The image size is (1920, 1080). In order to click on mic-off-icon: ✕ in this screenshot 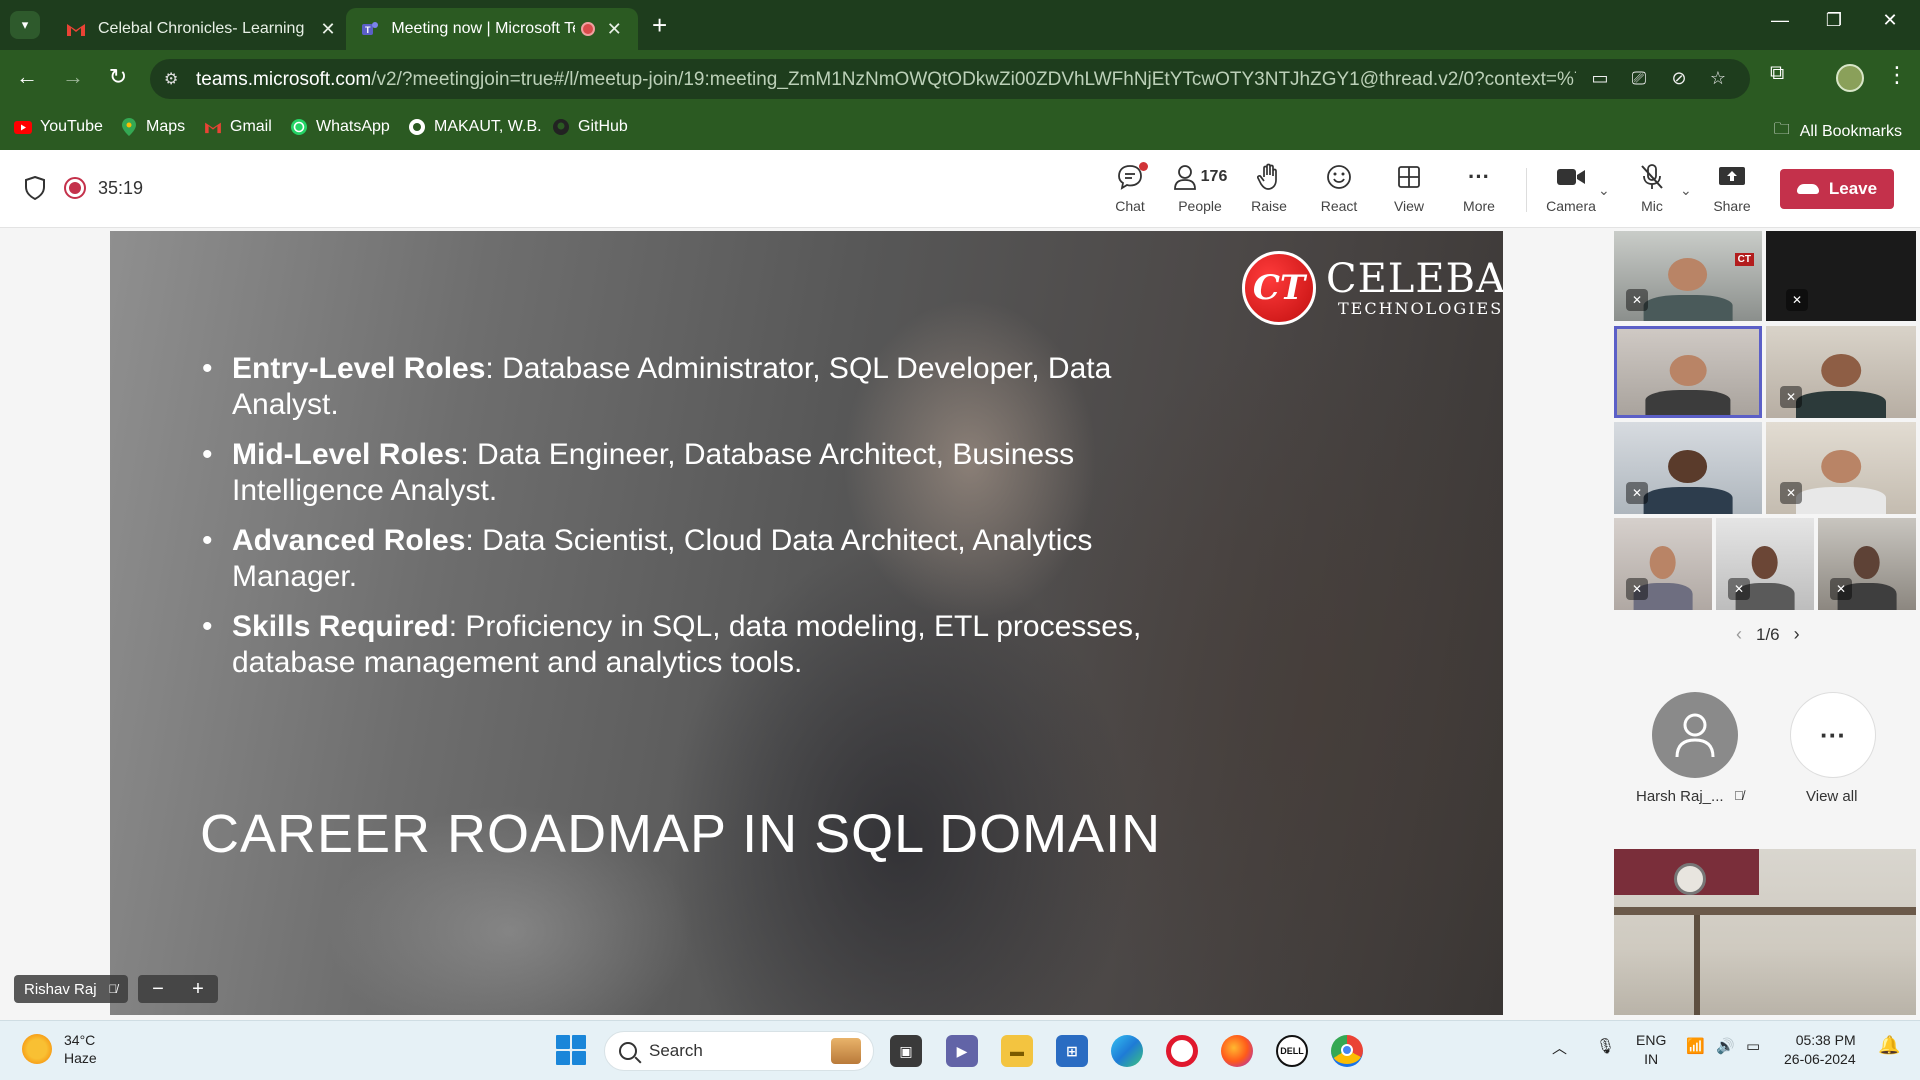, I will do `click(1637, 300)`.